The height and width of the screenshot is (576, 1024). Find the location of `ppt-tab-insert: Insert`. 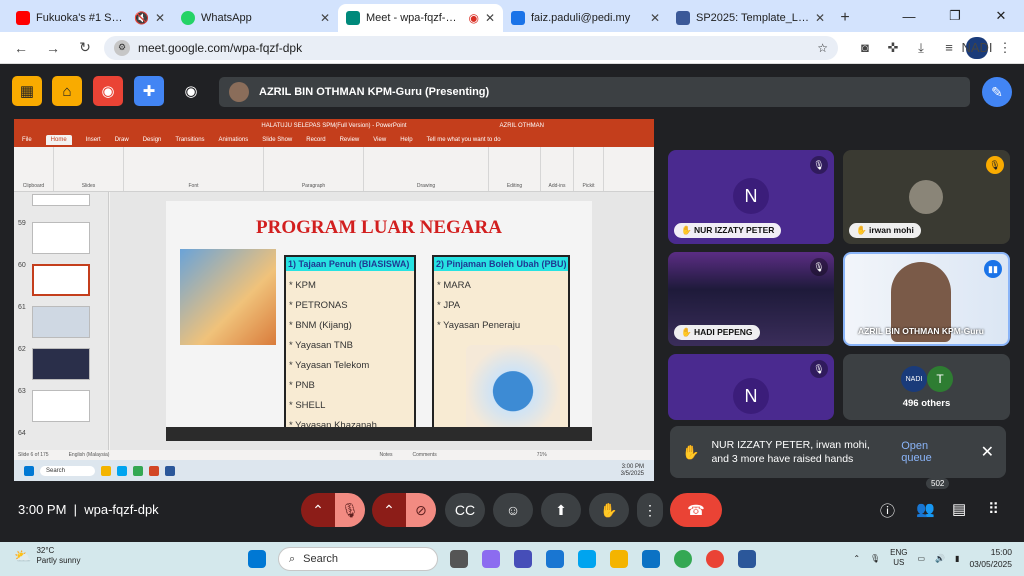

ppt-tab-insert: Insert is located at coordinates (93, 140).